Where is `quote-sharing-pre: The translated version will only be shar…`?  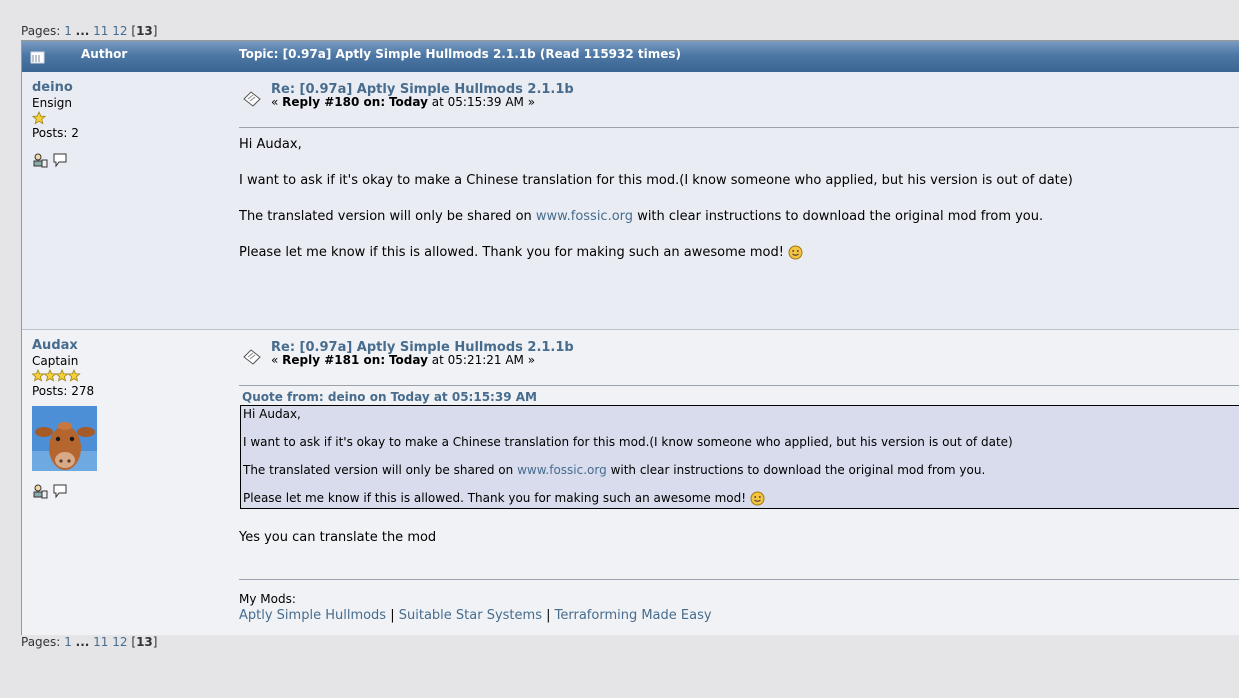
quote-sharing-pre: The translated version will only be shar… is located at coordinates (378, 470).